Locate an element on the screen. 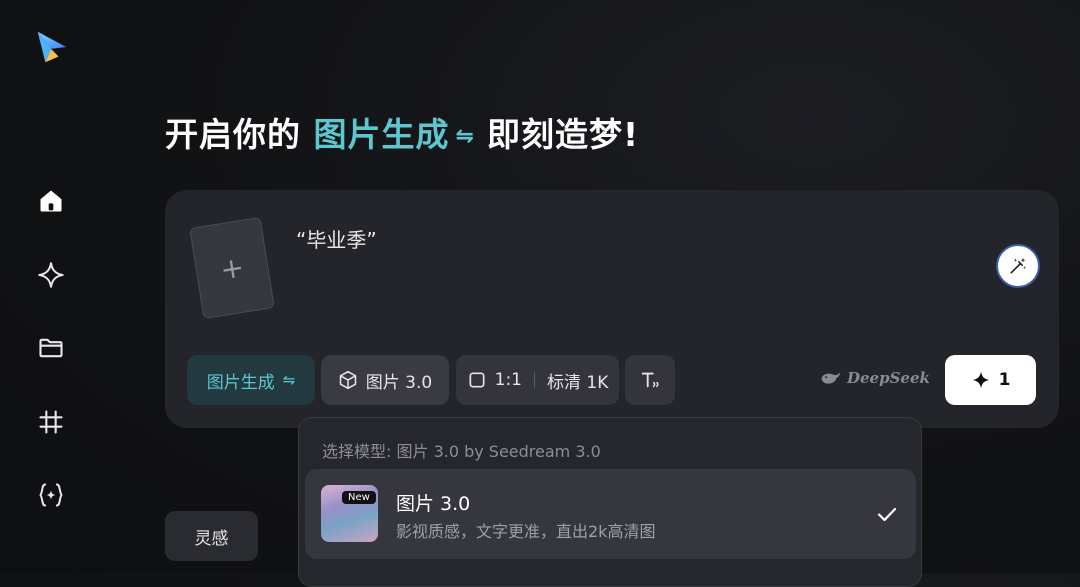 The height and width of the screenshot is (587, 1080). text-style-button is located at coordinates (650, 380).